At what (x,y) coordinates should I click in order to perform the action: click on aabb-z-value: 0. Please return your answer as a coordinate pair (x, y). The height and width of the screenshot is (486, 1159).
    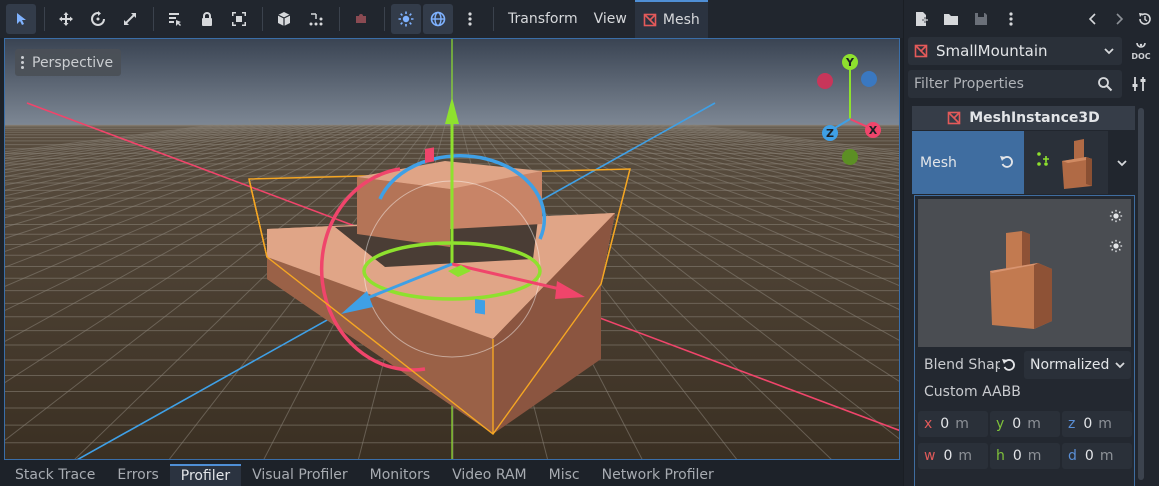
    Looking at the image, I should click on (1088, 424).